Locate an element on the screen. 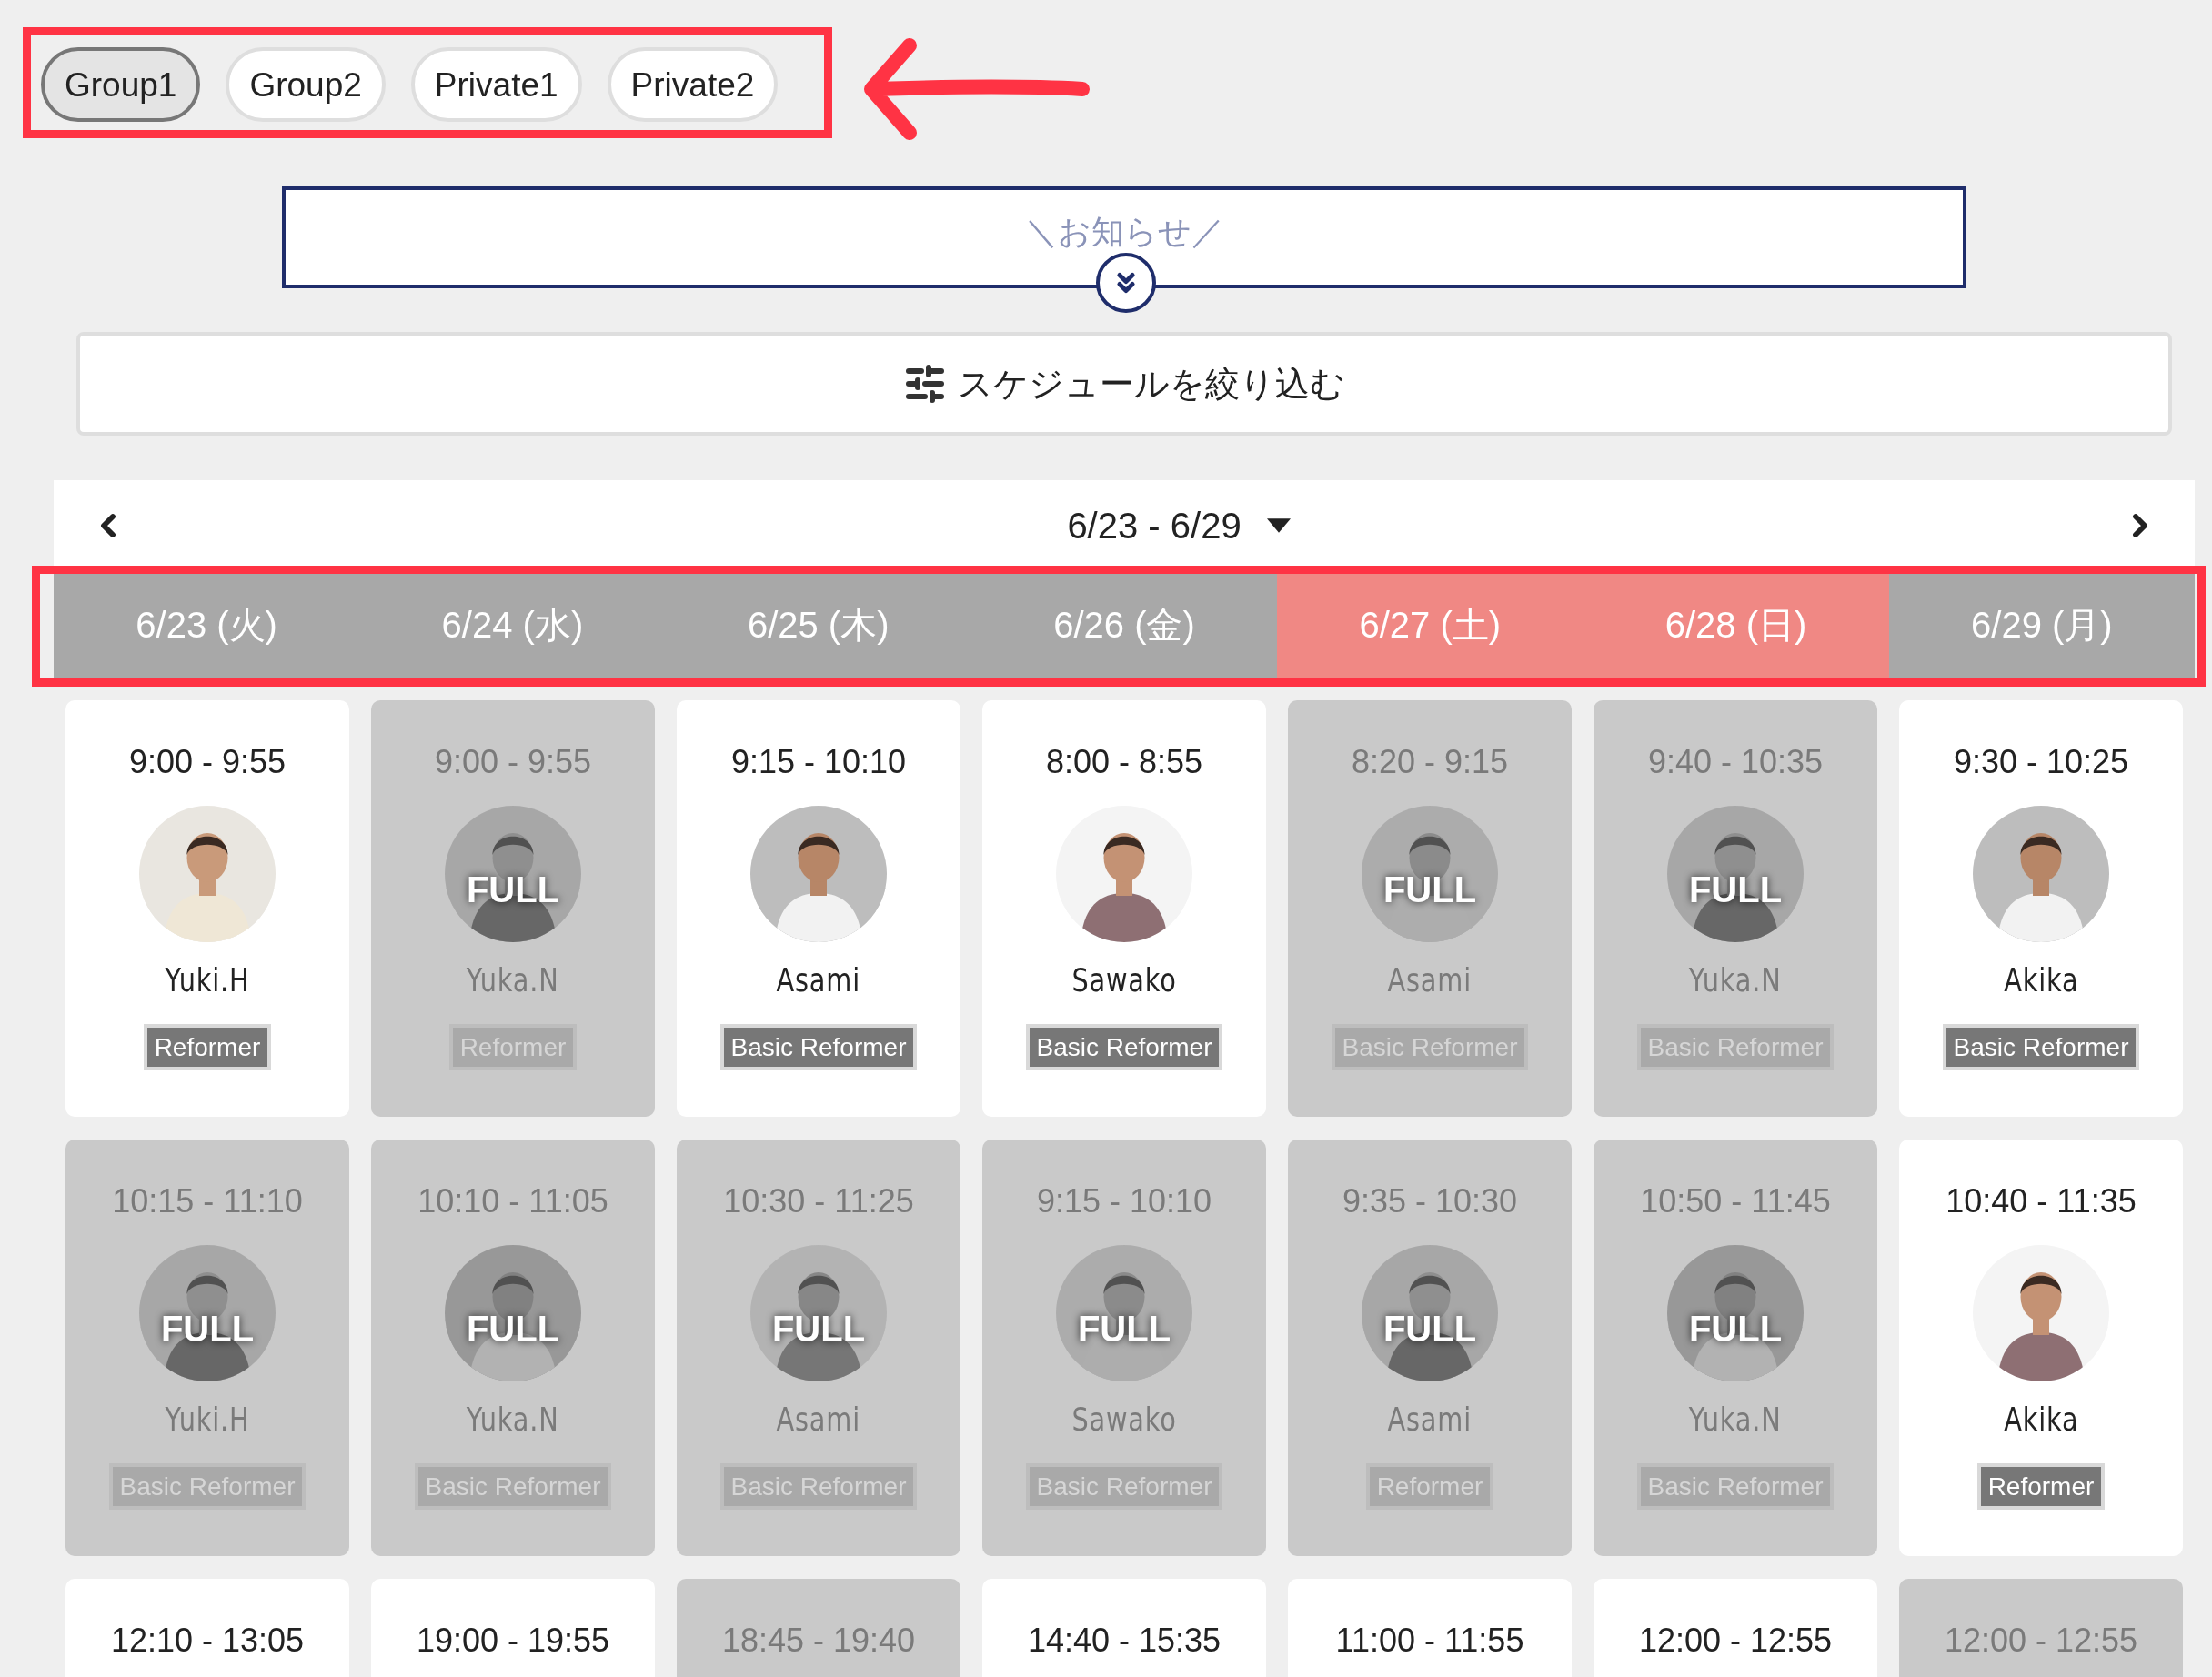 The width and height of the screenshot is (2212, 1677). lesson-time: 9:35 - 10:30 is located at coordinates (1430, 1202).